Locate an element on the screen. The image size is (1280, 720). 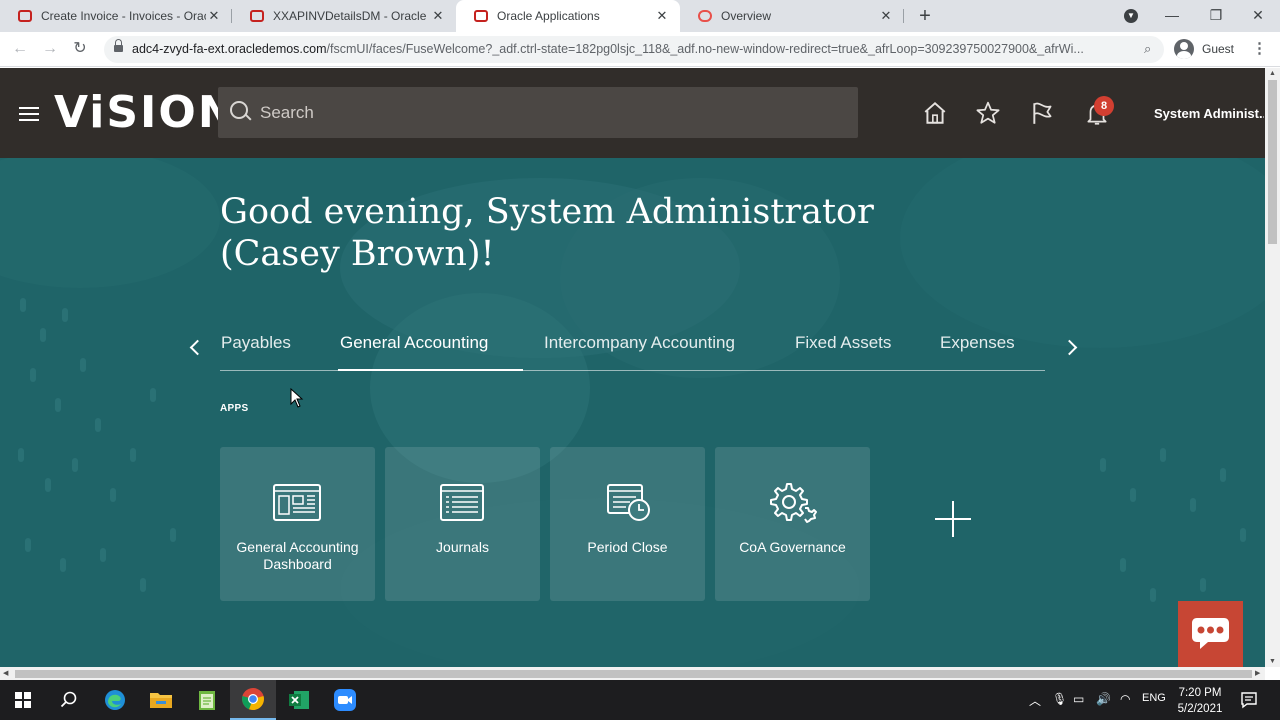
profile-button: Guest is located at coordinates (1204, 49).